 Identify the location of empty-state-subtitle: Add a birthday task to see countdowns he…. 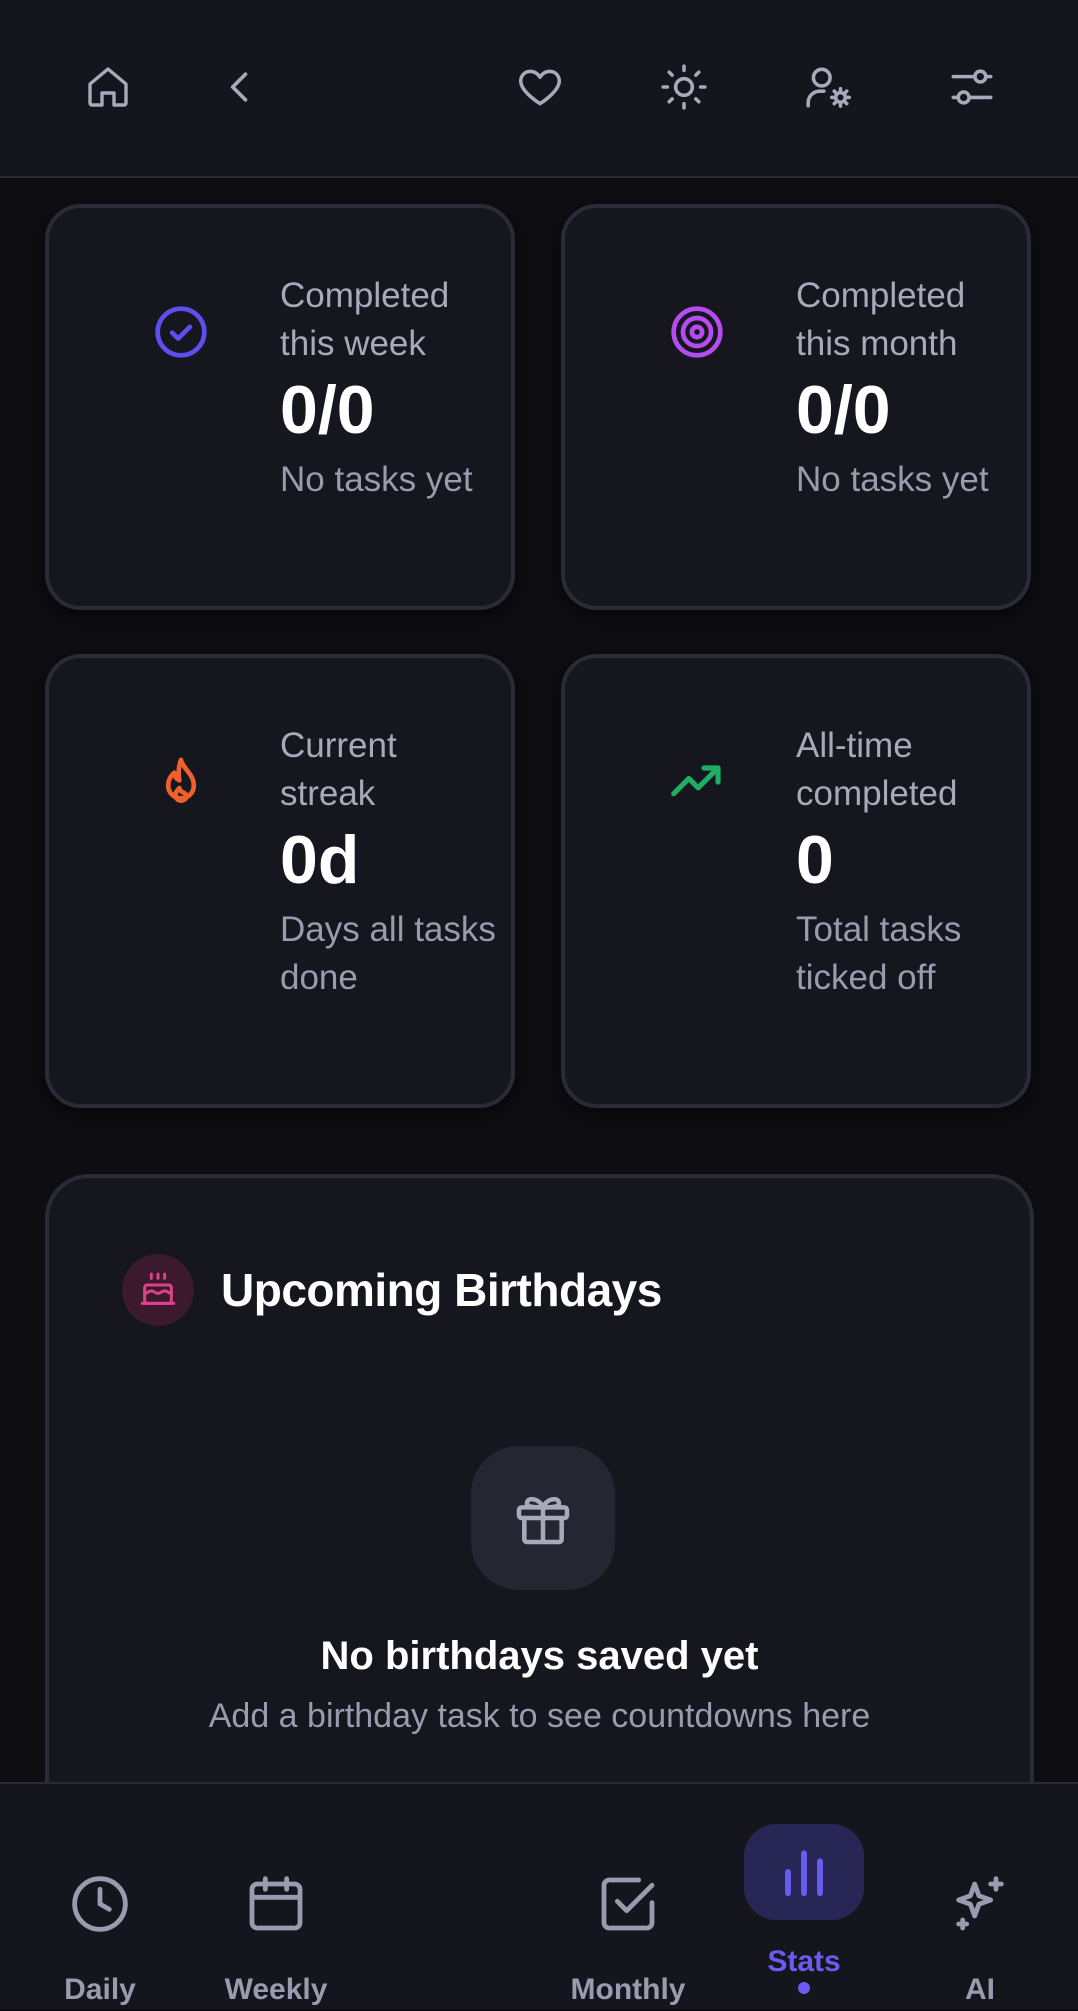
(539, 1716).